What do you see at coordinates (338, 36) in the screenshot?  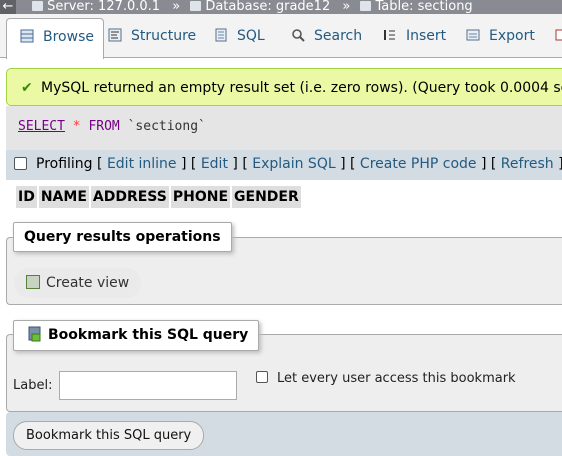 I see `tab-search-label: Search` at bounding box center [338, 36].